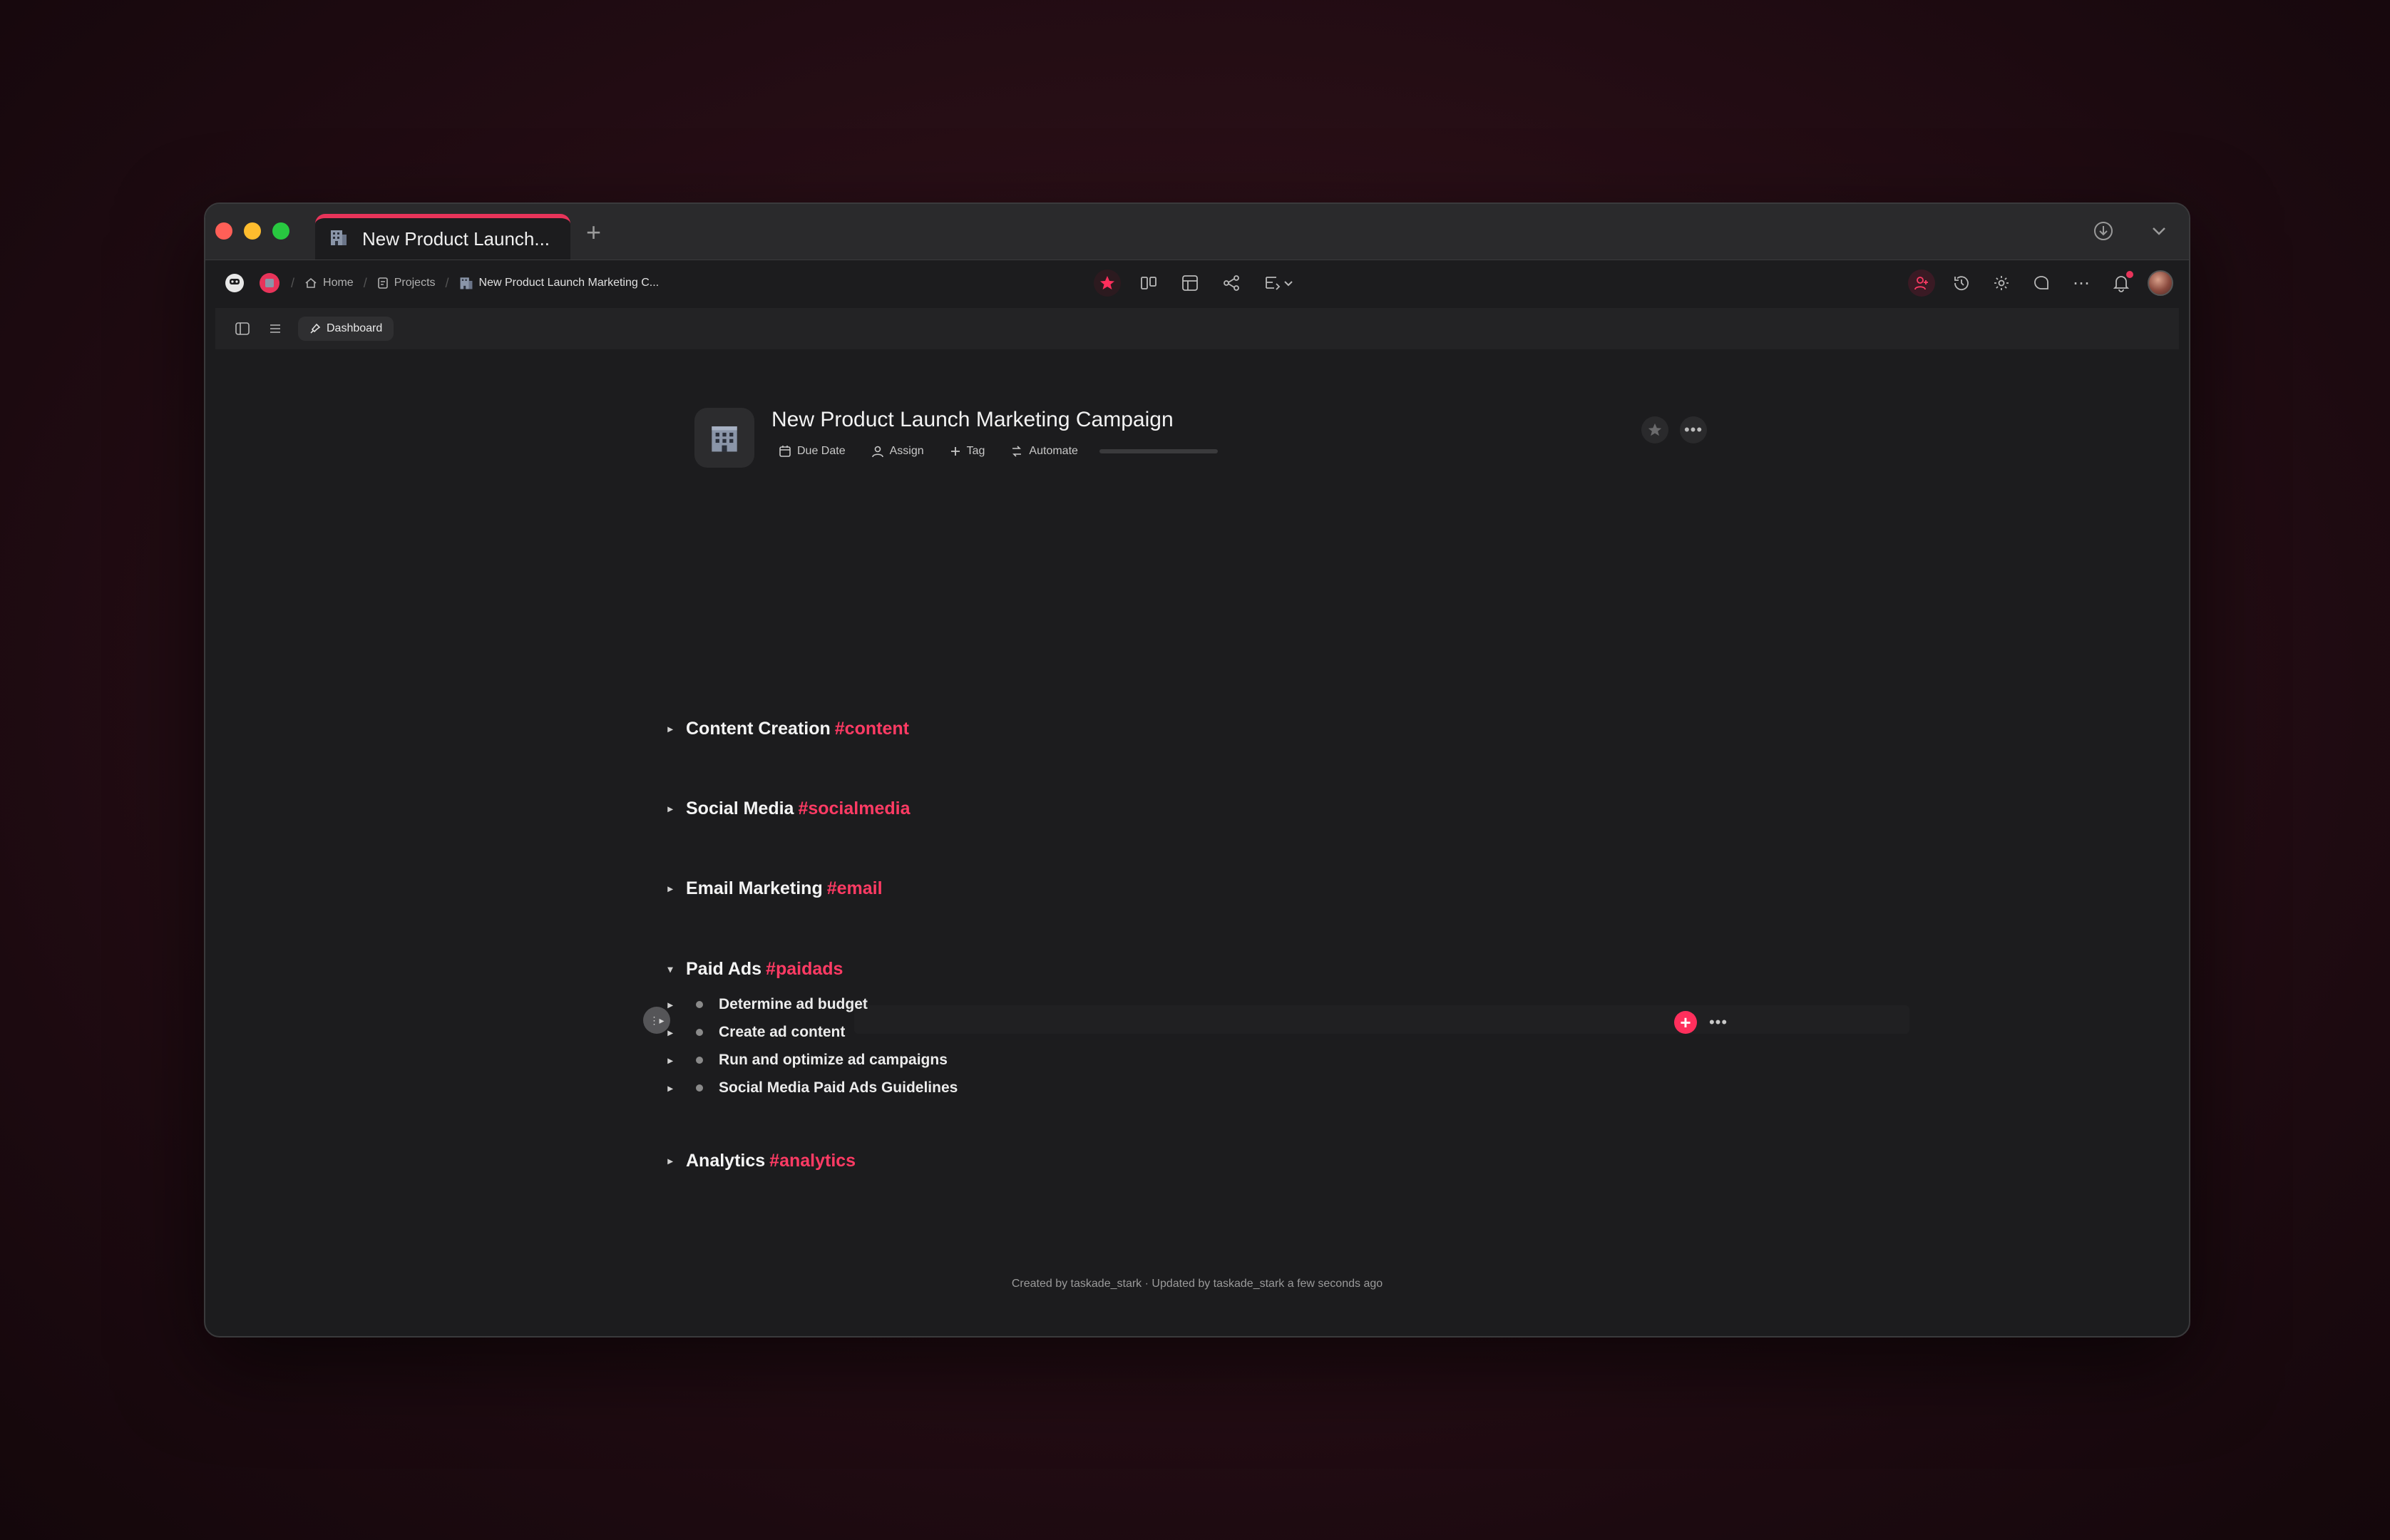  What do you see at coordinates (994, 451) in the screenshot?
I see `project-meta: Due Date Assign Tag Automate` at bounding box center [994, 451].